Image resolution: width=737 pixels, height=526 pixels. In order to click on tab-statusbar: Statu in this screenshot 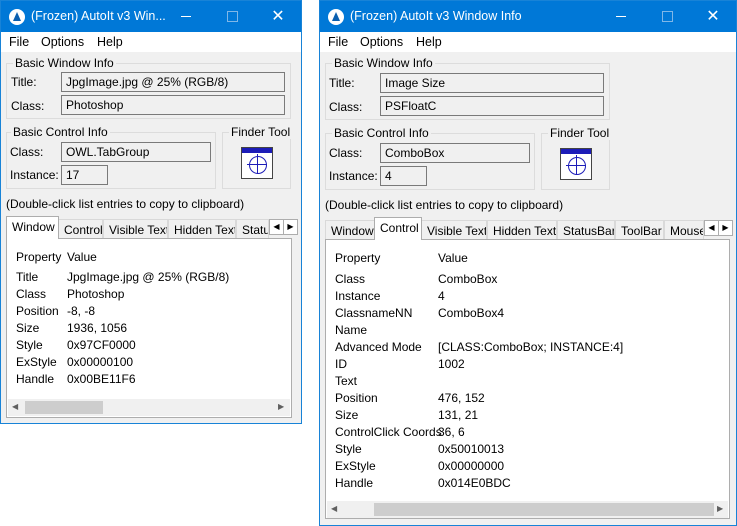, I will do `click(252, 229)`.